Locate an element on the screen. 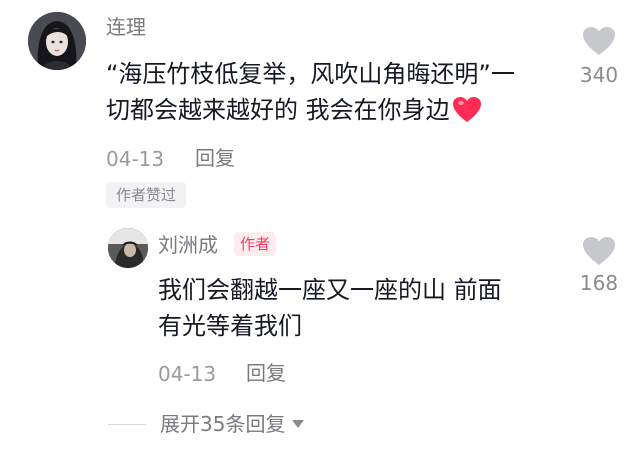 The width and height of the screenshot is (641, 462). comment-like-button is located at coordinates (599, 43).